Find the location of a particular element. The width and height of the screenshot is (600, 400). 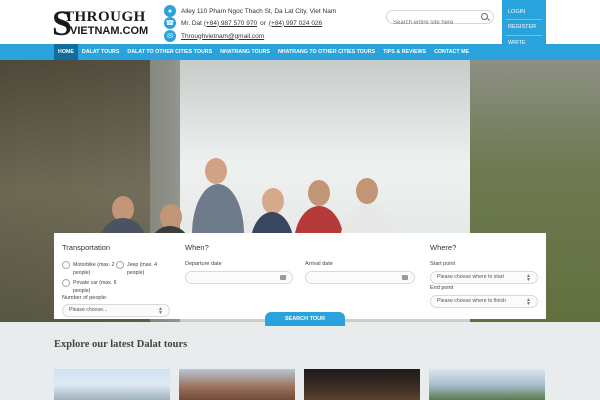

search-tour-button: SEARCH TOUR is located at coordinates (305, 319).